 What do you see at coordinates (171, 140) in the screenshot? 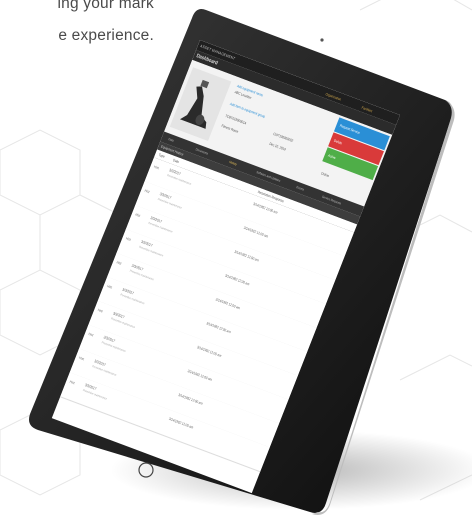
I see `tab-data: Data` at bounding box center [171, 140].